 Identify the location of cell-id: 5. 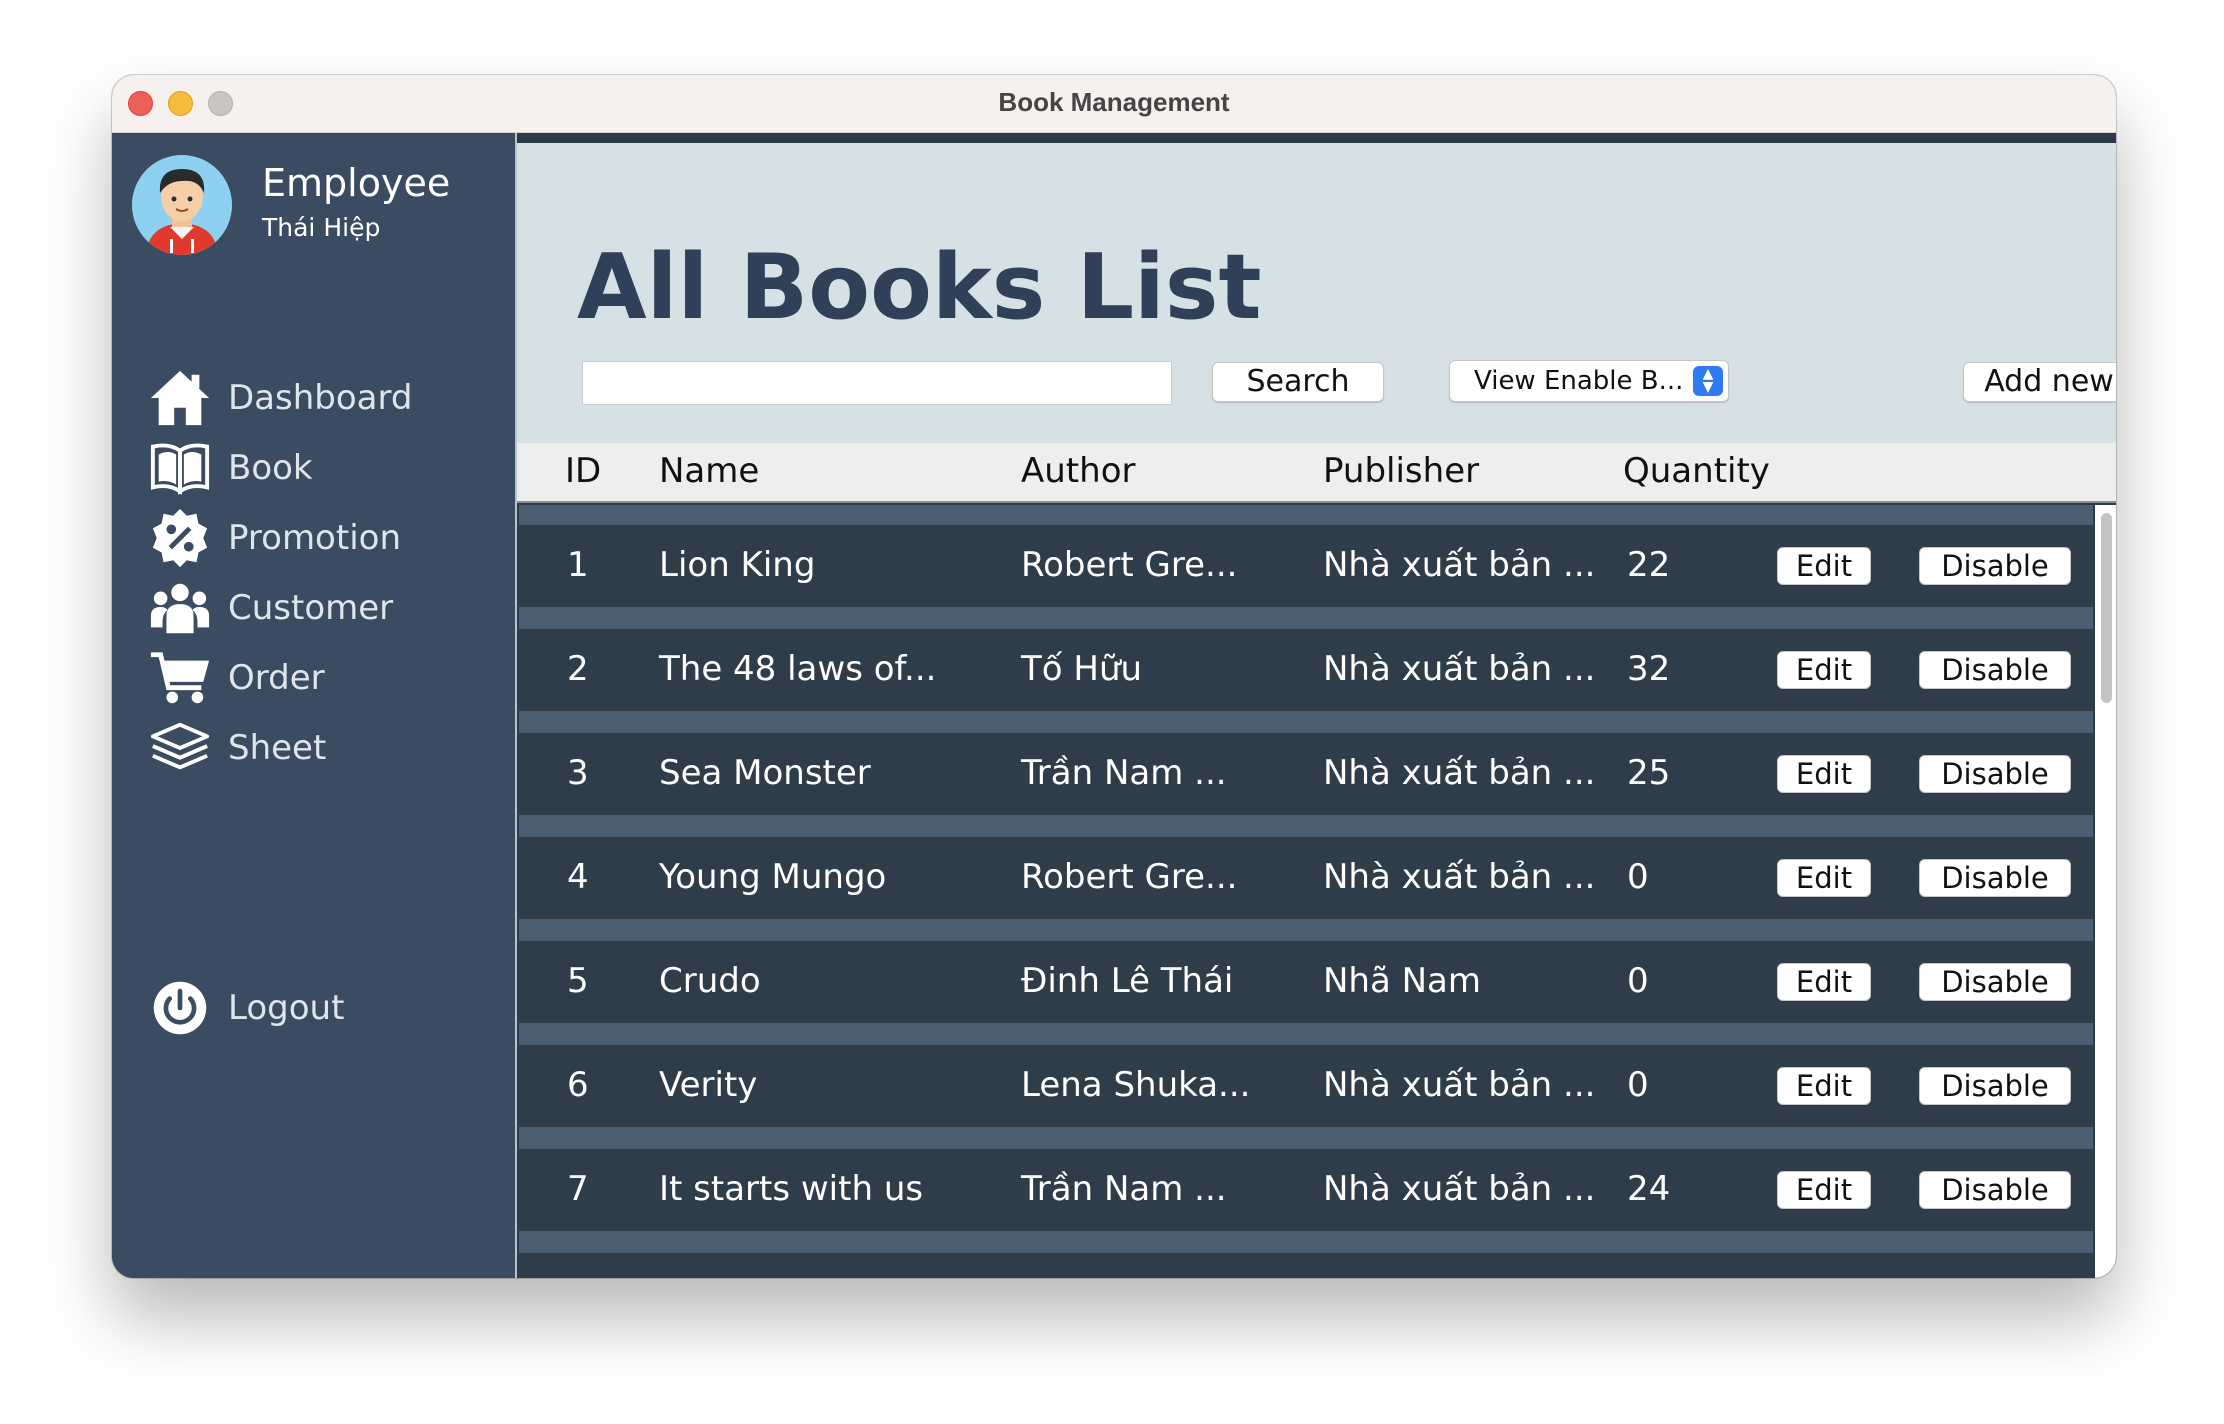
(578, 981).